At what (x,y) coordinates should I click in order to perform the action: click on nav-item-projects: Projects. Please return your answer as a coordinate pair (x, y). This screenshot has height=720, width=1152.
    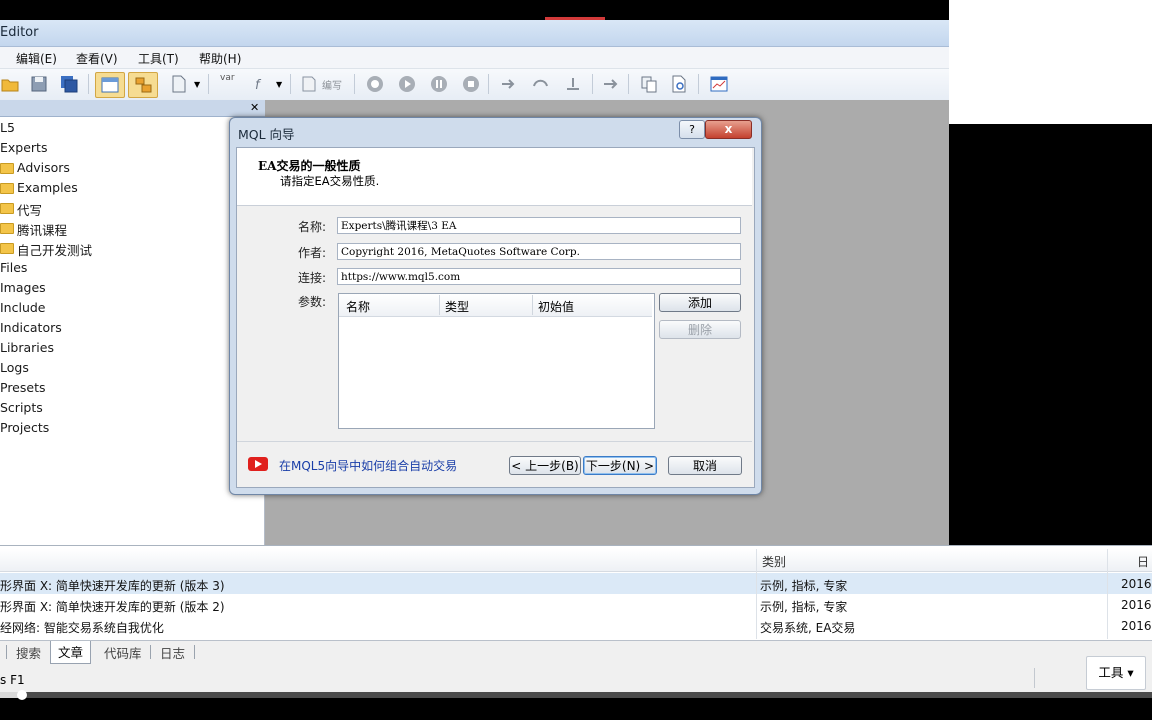
    Looking at the image, I should click on (24, 427).